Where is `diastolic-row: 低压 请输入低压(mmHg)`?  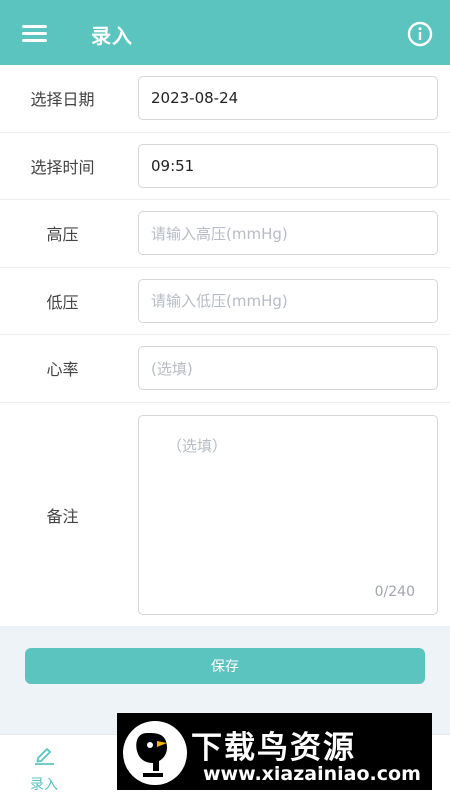 diastolic-row: 低压 请输入低压(mmHg) is located at coordinates (225, 301).